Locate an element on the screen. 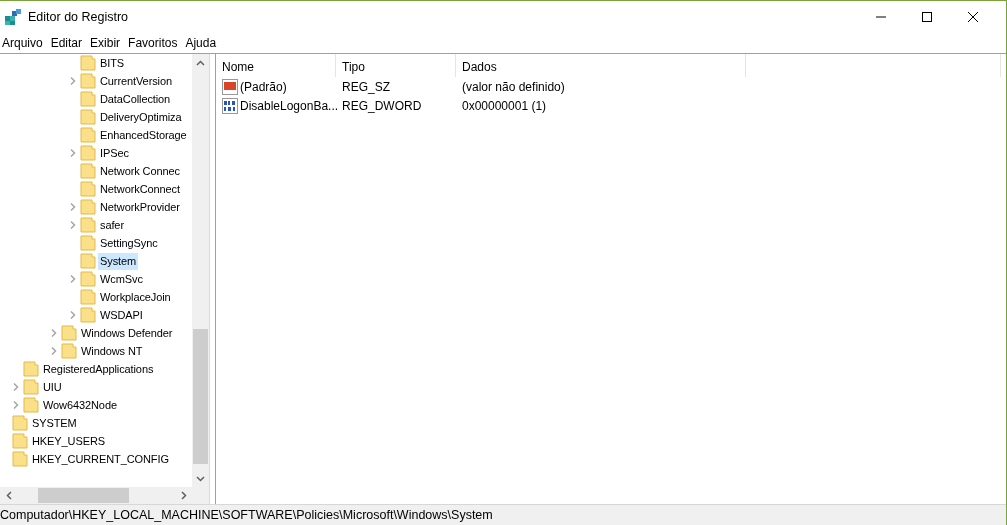 Image resolution: width=1007 pixels, height=525 pixels. value-data: 0x00000001 (1) is located at coordinates (504, 105).